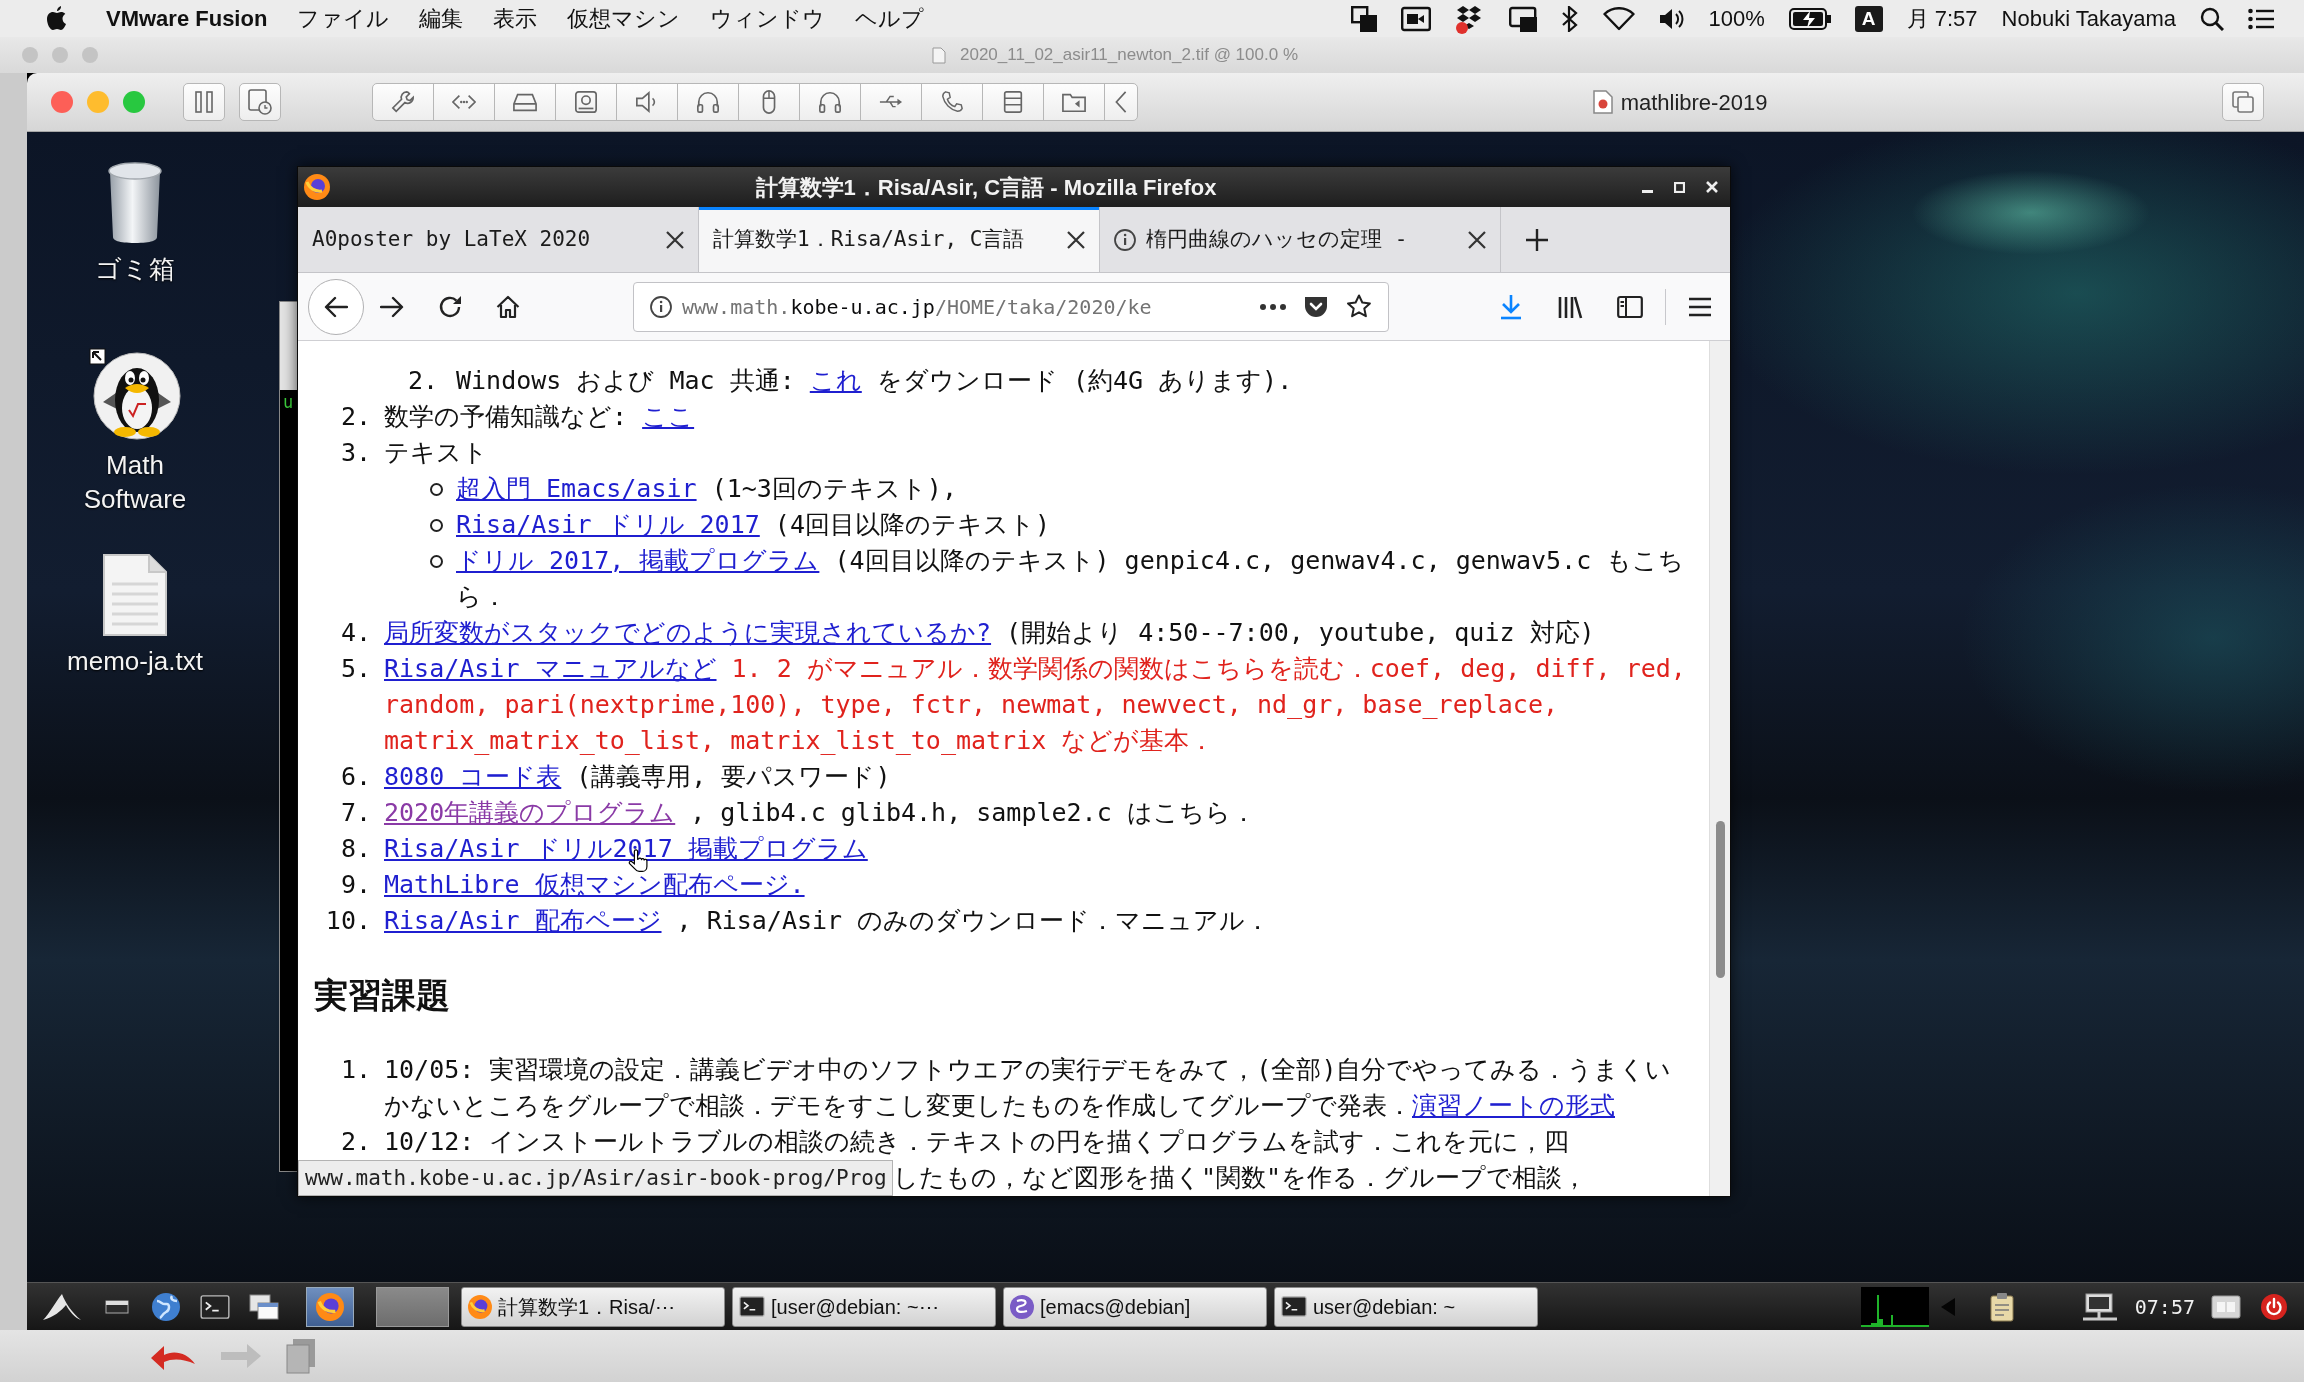 Image resolution: width=2304 pixels, height=1382 pixels. I want to click on overlapping-squares-icon, so click(1363, 18).